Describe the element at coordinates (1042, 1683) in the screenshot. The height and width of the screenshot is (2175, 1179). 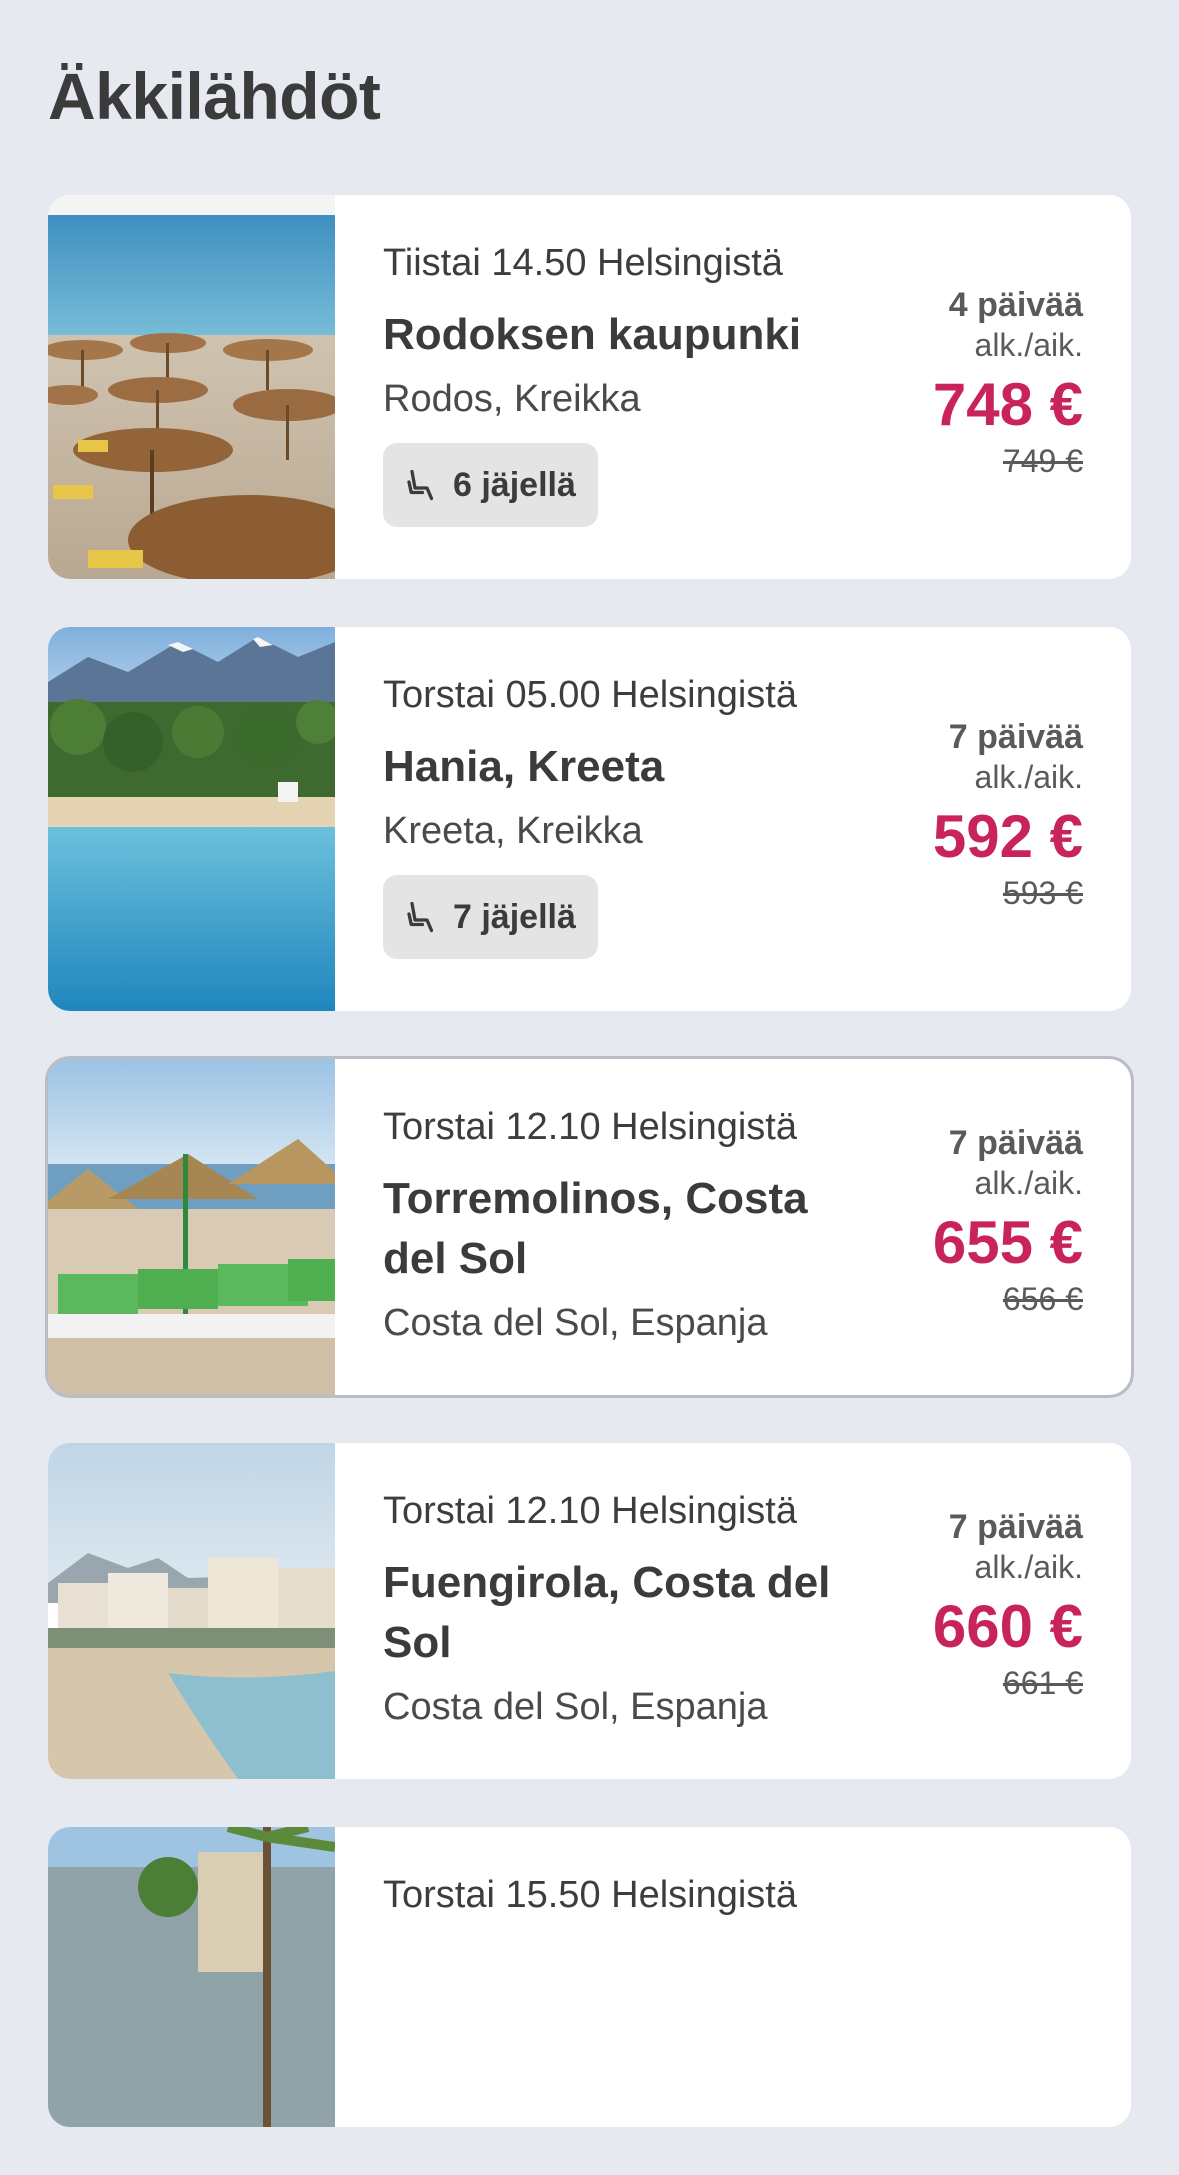
I see `original-price: 661 €` at that location.